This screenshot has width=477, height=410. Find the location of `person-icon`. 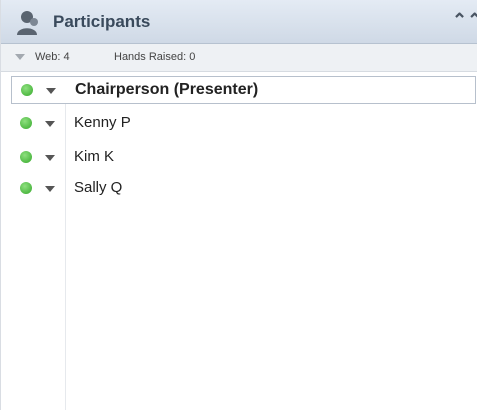

person-icon is located at coordinates (27, 23).